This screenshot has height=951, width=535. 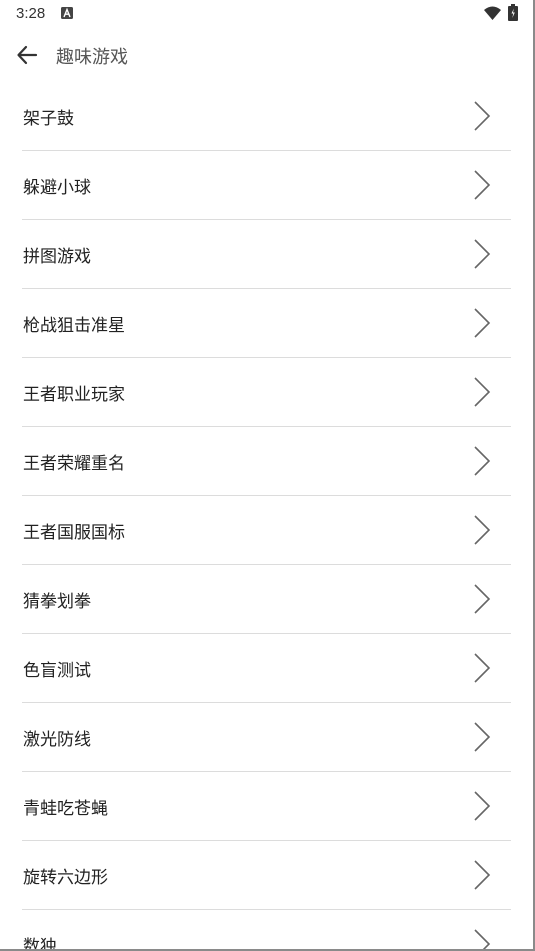 What do you see at coordinates (266, 668) in the screenshot?
I see `list-item-semang-ceshi: 色盲测试` at bounding box center [266, 668].